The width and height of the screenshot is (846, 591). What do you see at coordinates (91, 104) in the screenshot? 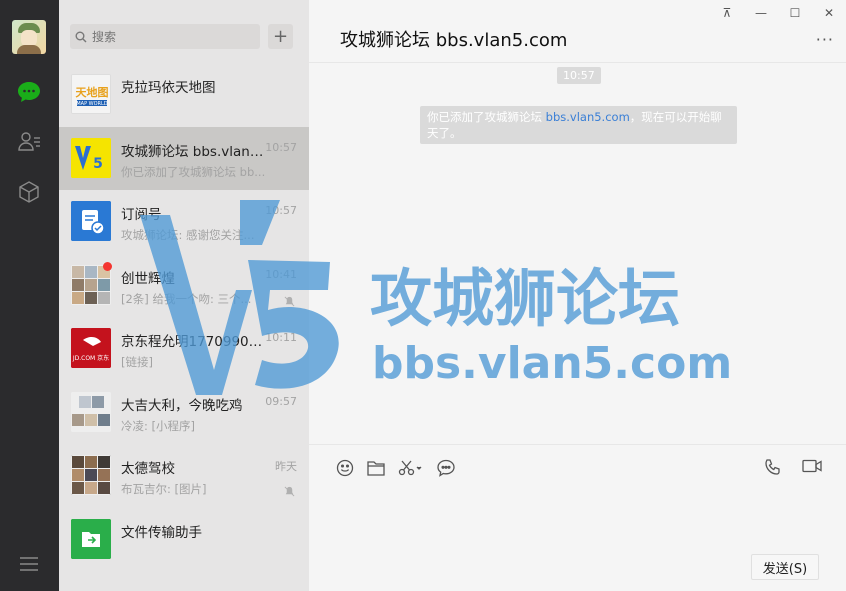
I see `svg-text: MAP WORLD` at bounding box center [91, 104].